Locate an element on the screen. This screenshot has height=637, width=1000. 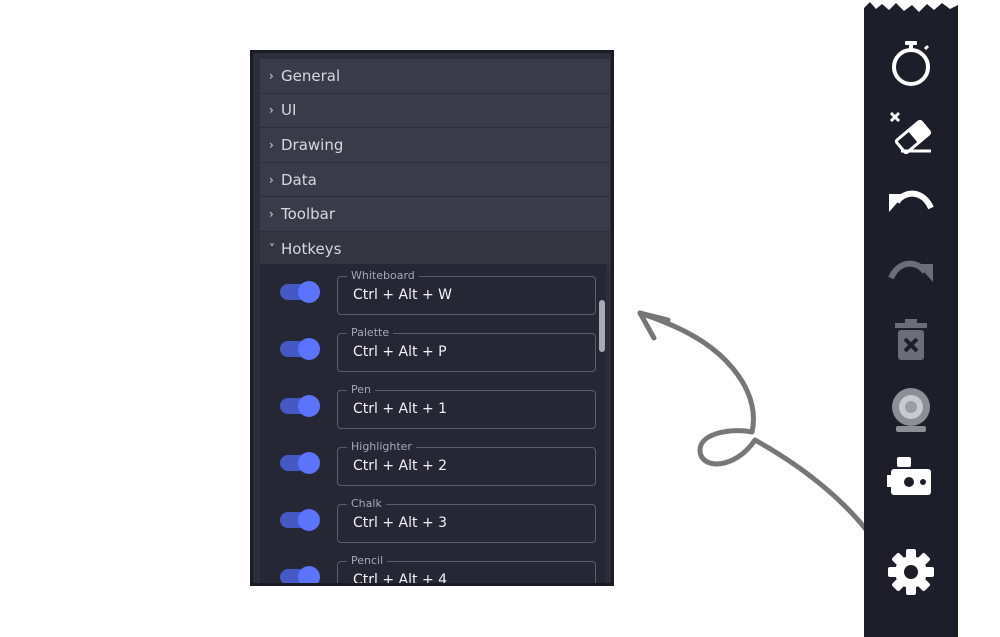
hotkey-row-highlighter: Highlighter Ctrl + Alt + 2 is located at coordinates (433, 463).